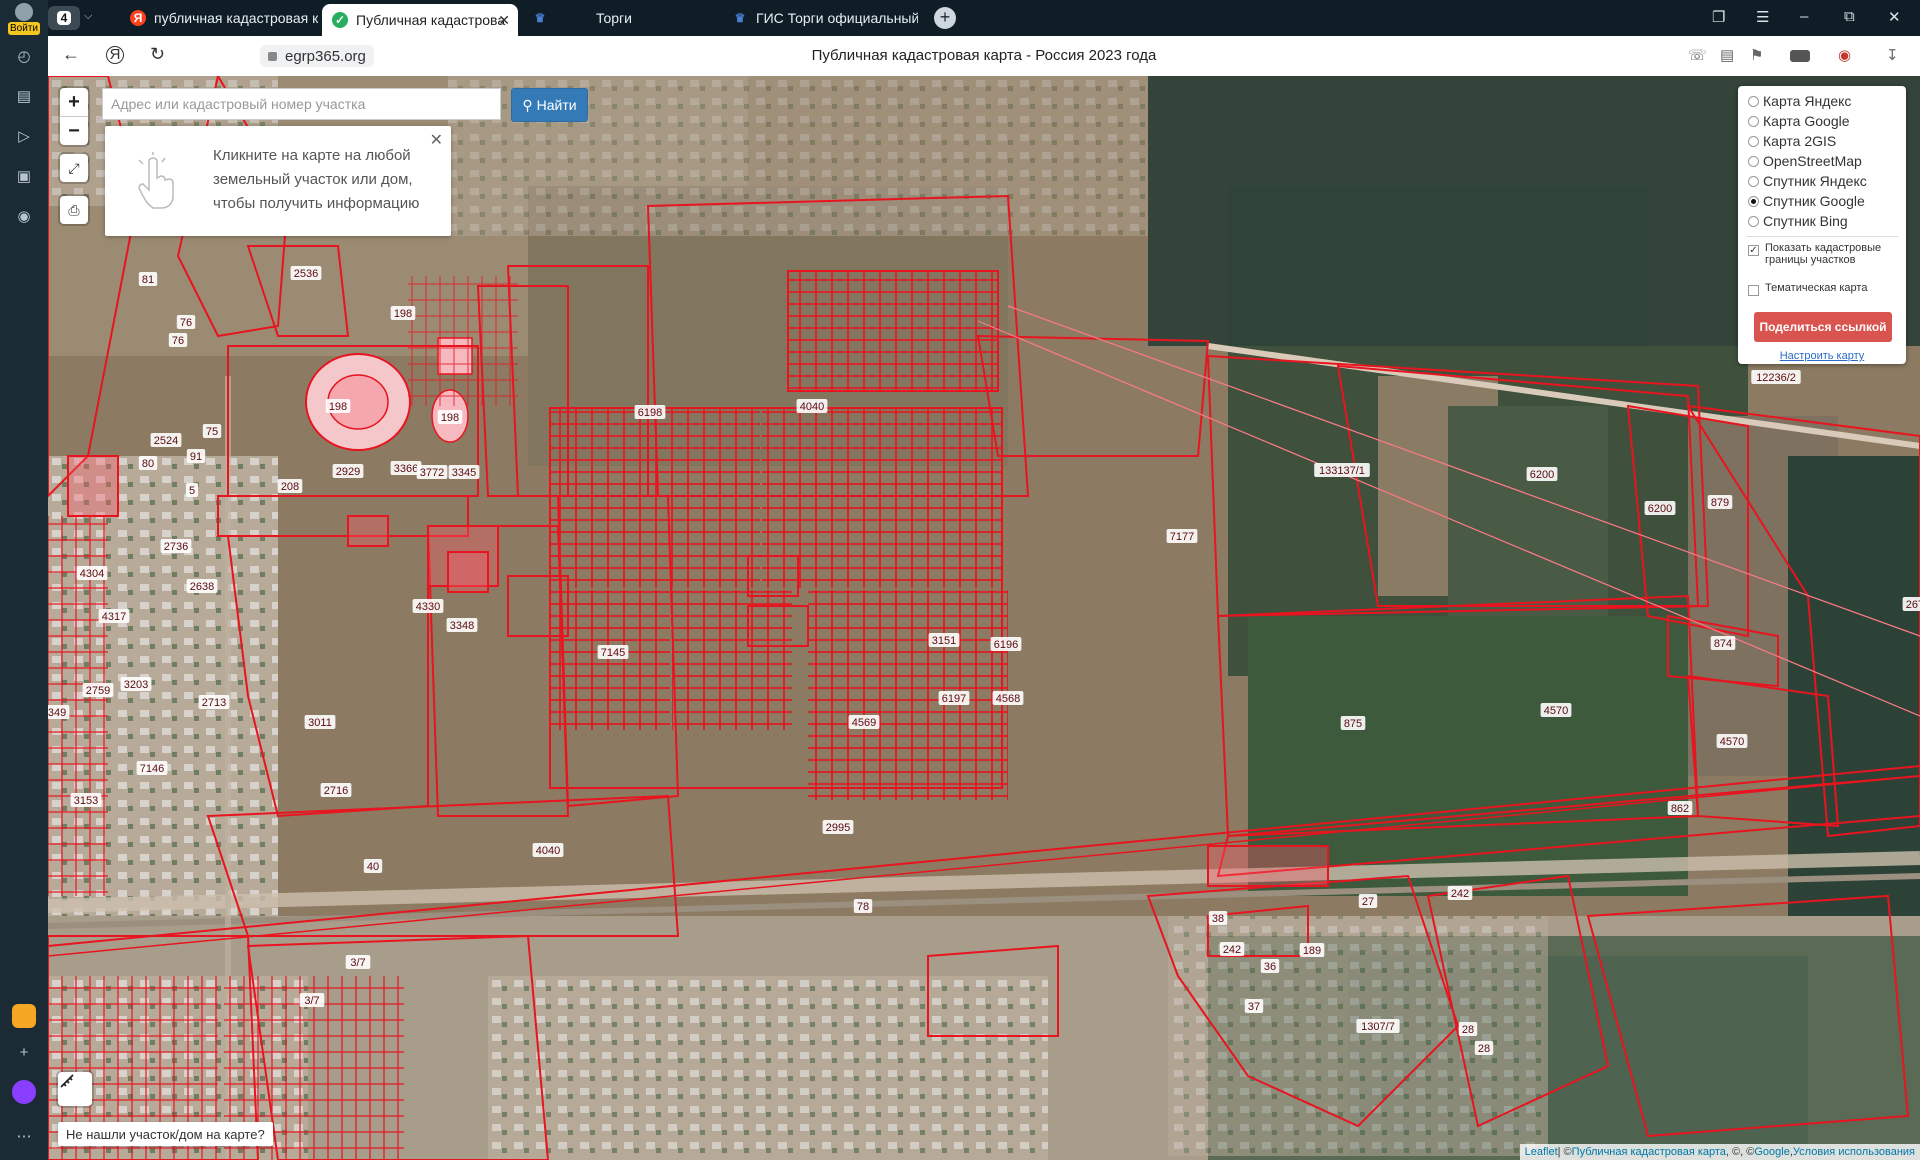 The width and height of the screenshot is (1920, 1160). What do you see at coordinates (86, 801) in the screenshot?
I see `parcel-number-label: 3153` at bounding box center [86, 801].